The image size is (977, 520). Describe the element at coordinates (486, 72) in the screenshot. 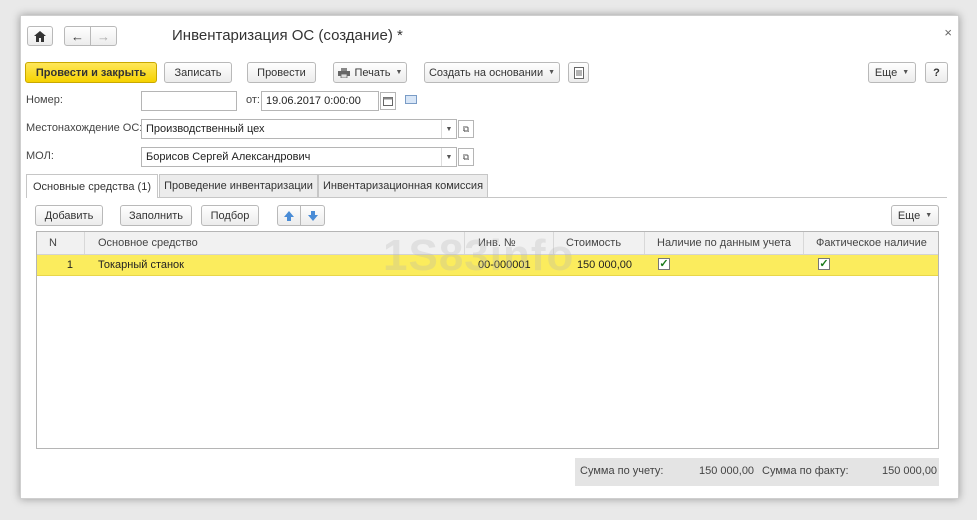

I see `create-based-label: Создать на основании` at that location.